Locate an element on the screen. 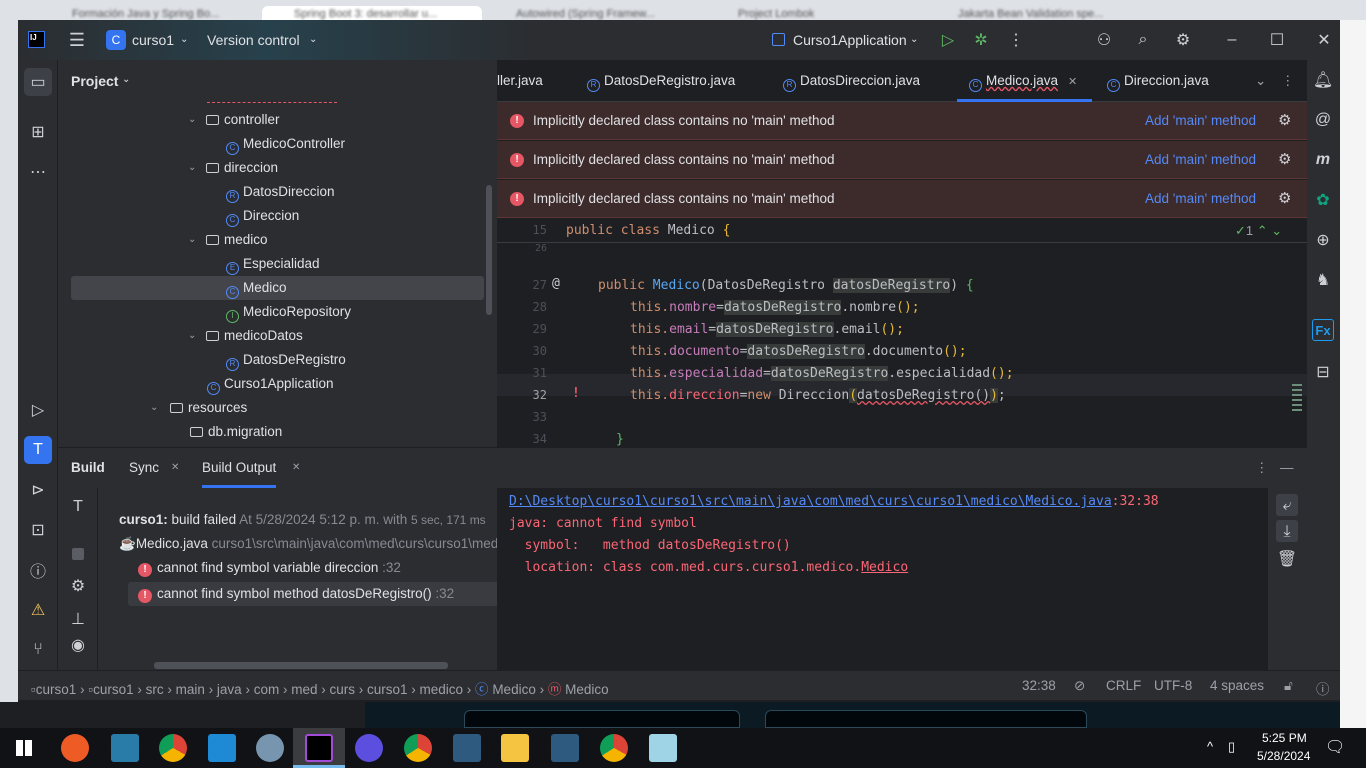 The width and height of the screenshot is (1366, 768). eclipse-icon is located at coordinates (369, 748).